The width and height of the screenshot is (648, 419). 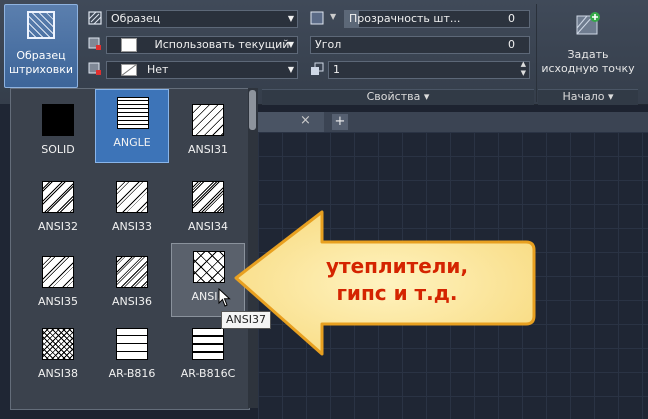 I want to click on pattern-name: AR-B816C, so click(x=208, y=373).